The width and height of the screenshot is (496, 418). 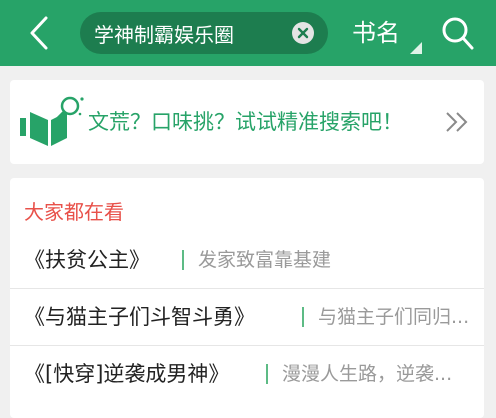 I want to click on chevron-left-icon, so click(x=39, y=33).